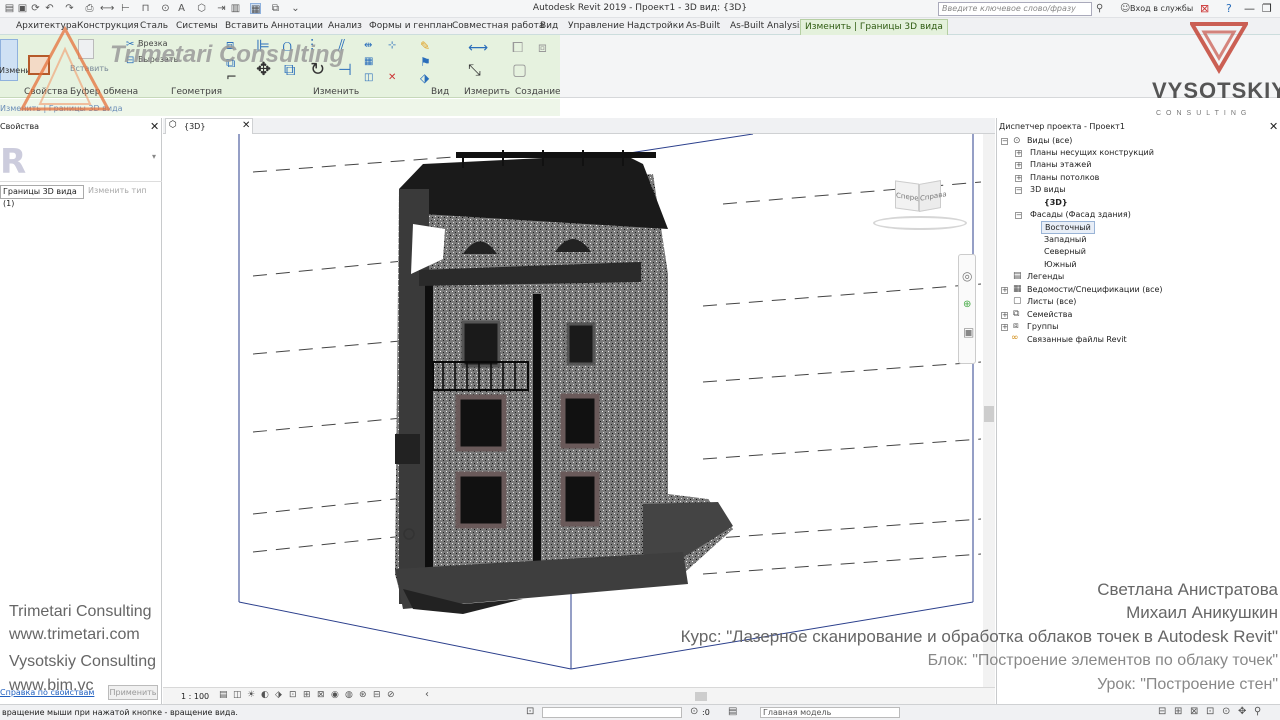 The height and width of the screenshot is (720, 1280). Describe the element at coordinates (968, 332) in the screenshot. I see `zoom-region-icon: ▣` at that location.